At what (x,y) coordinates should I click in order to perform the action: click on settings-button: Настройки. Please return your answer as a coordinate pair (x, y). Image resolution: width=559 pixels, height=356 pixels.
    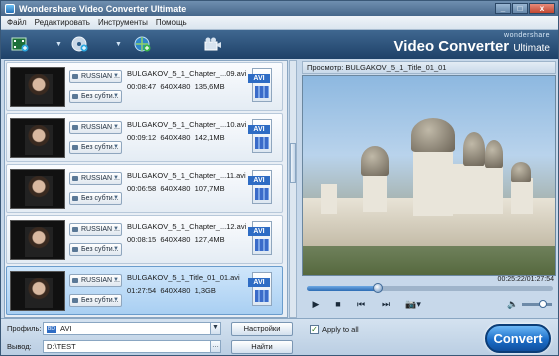
    Looking at the image, I should click on (262, 329).